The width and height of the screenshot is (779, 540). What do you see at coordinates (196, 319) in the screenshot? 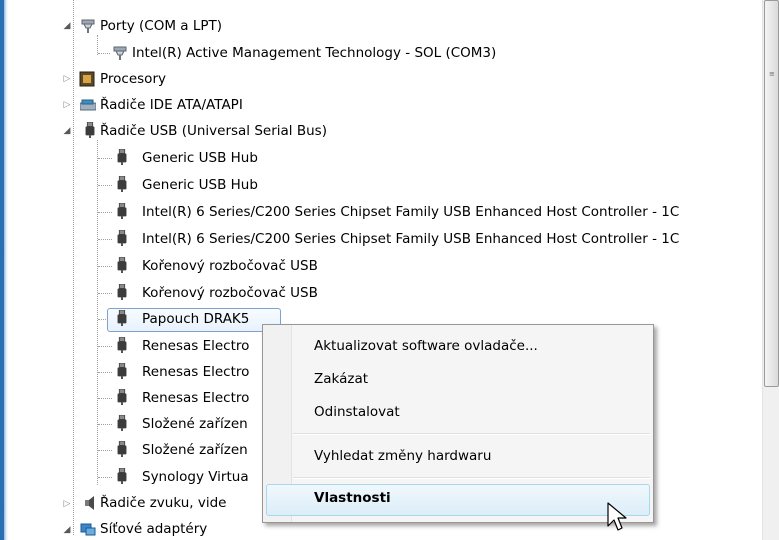
I see `tree-item-label: Papouch DRAK5` at bounding box center [196, 319].